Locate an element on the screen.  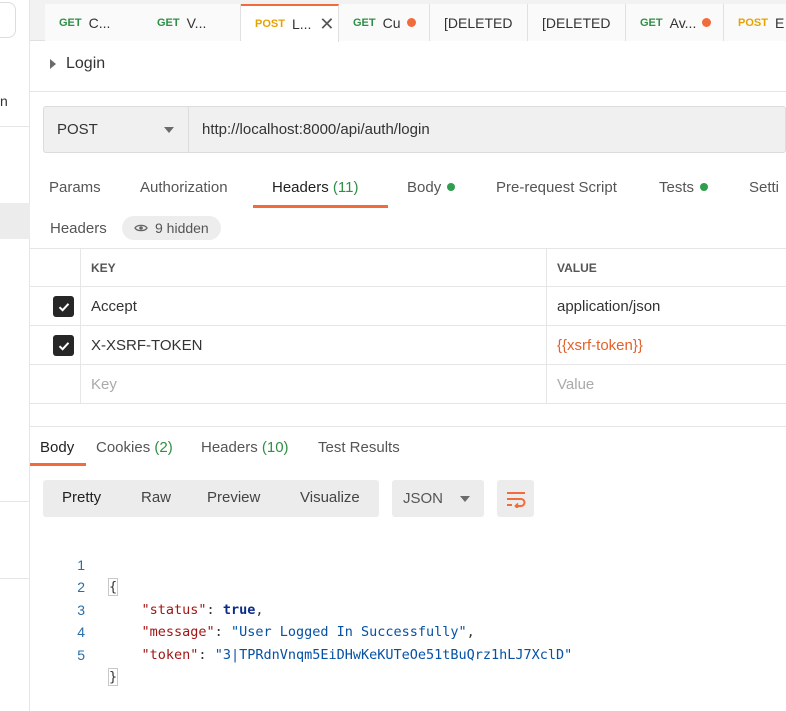
table-row: Accept application/json is located at coordinates (408, 306).